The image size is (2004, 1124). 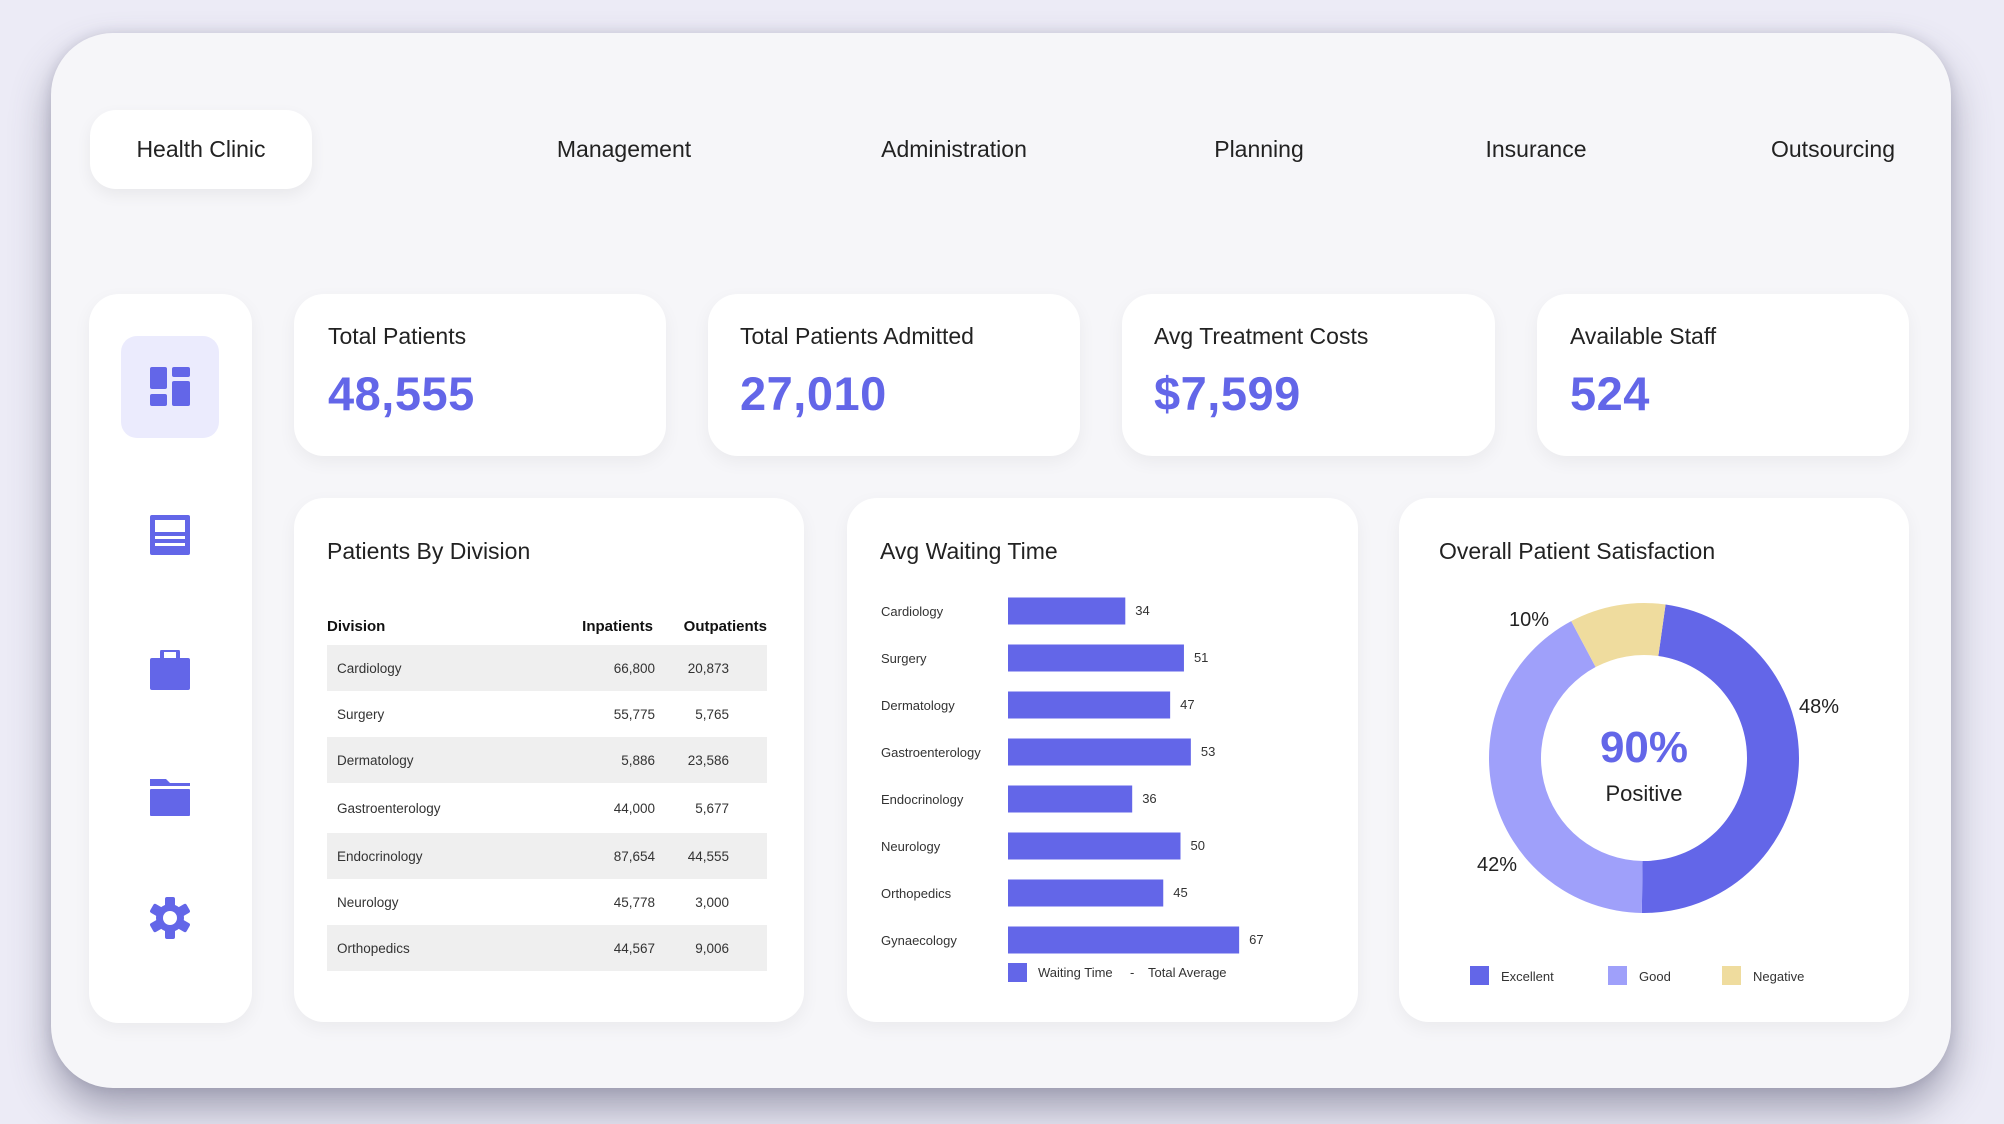 What do you see at coordinates (634, 714) in the screenshot?
I see `cell-inpatients: 55,775` at bounding box center [634, 714].